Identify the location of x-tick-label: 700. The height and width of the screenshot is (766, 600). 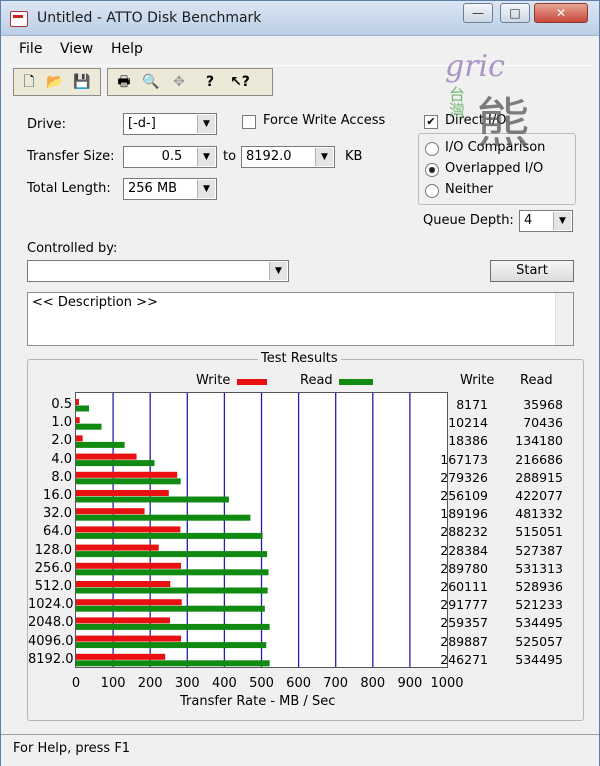
(336, 683).